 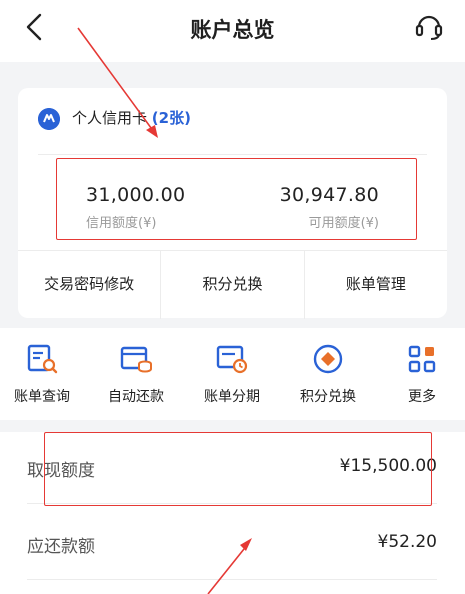 I want to click on top-bar: 账户总览, so click(x=232, y=31).